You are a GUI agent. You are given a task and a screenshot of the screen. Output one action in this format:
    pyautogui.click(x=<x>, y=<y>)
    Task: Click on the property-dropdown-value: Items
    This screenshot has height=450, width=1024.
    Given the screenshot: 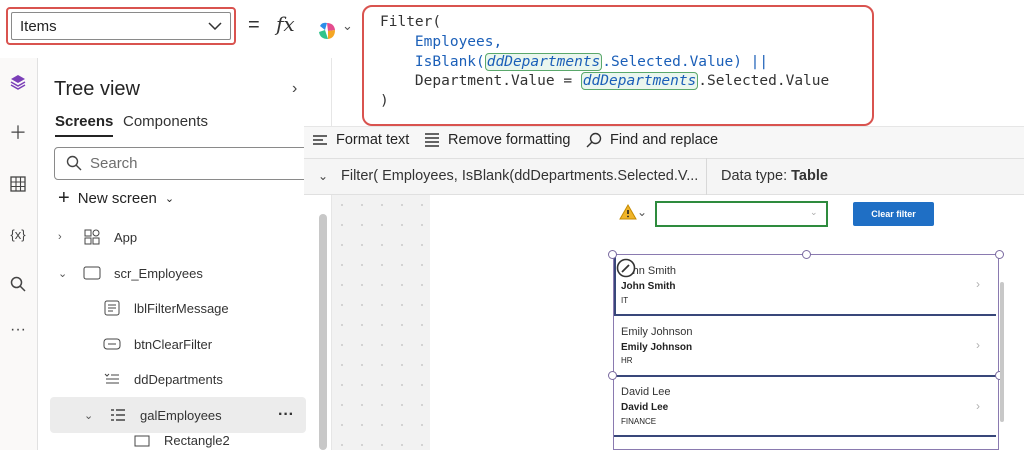 What is the action you would take?
    pyautogui.click(x=38, y=26)
    